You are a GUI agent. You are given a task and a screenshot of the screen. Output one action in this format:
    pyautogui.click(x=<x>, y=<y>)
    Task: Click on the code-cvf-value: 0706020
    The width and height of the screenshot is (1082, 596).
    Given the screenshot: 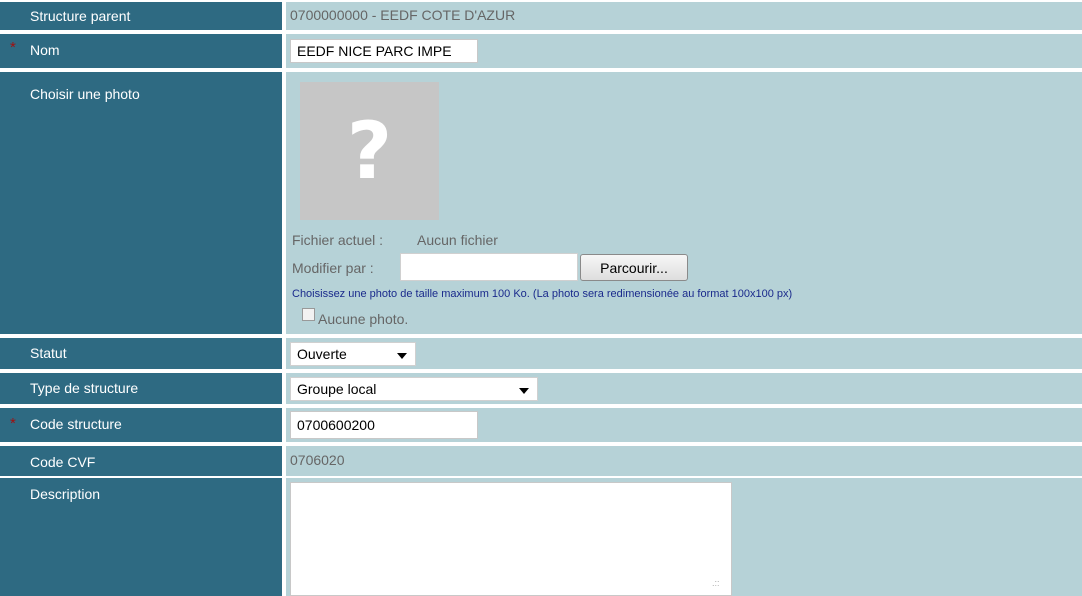 What is the action you would take?
    pyautogui.click(x=317, y=460)
    